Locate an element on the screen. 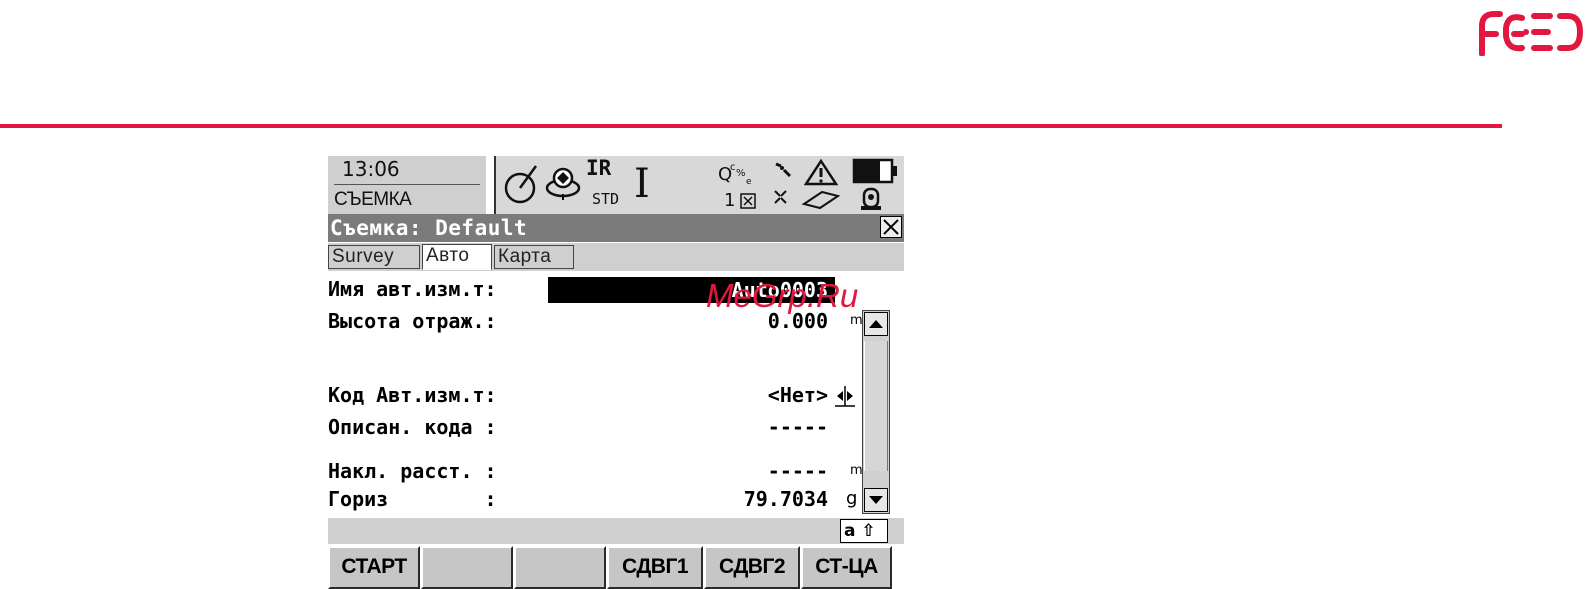  softkey-shift1: СДВГ1 is located at coordinates (655, 567).